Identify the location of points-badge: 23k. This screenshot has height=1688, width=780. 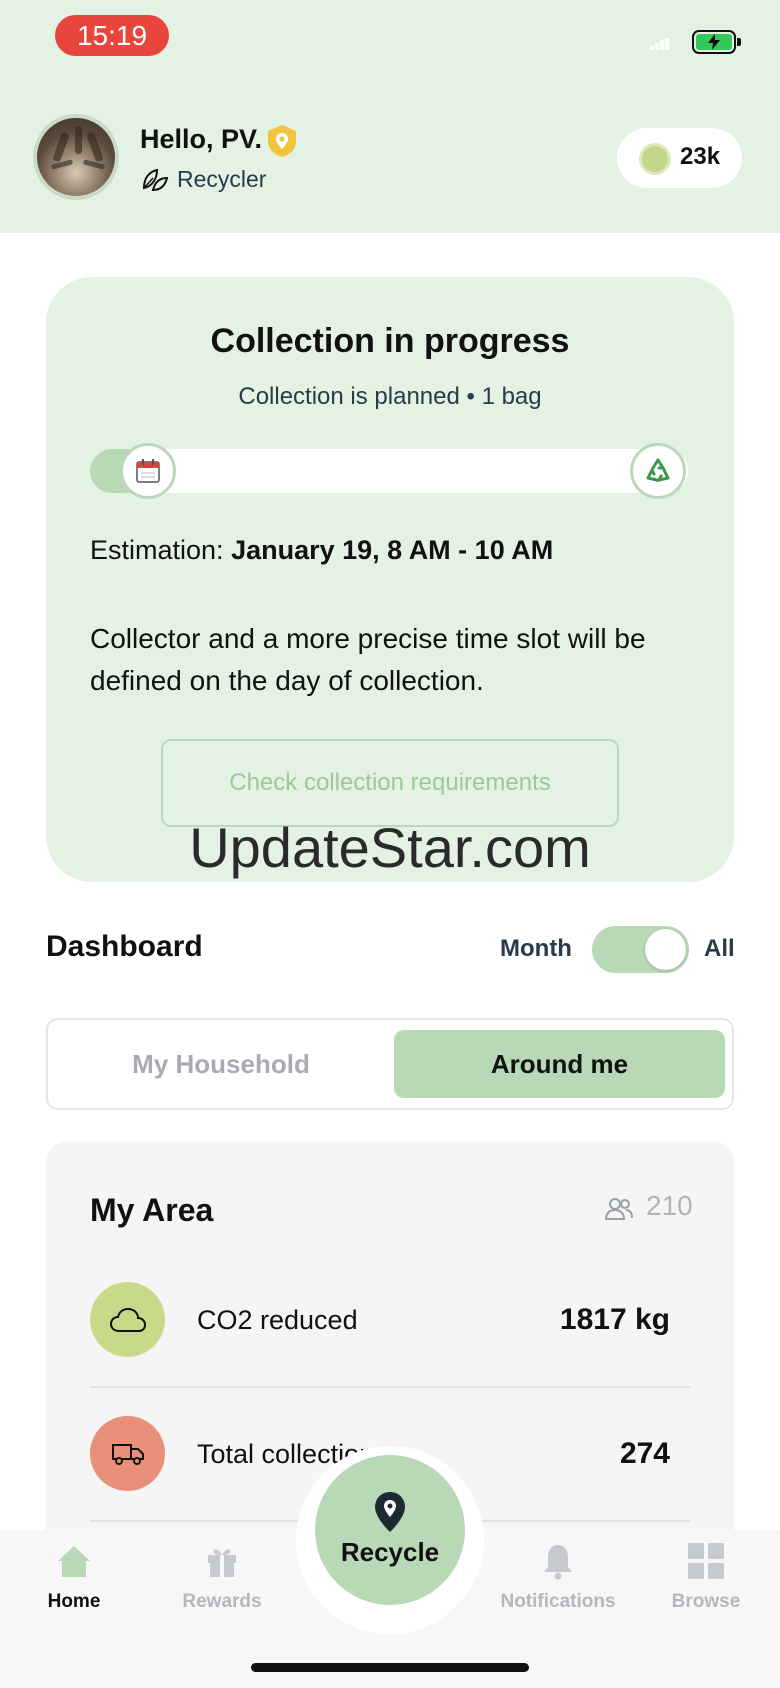
(679, 158).